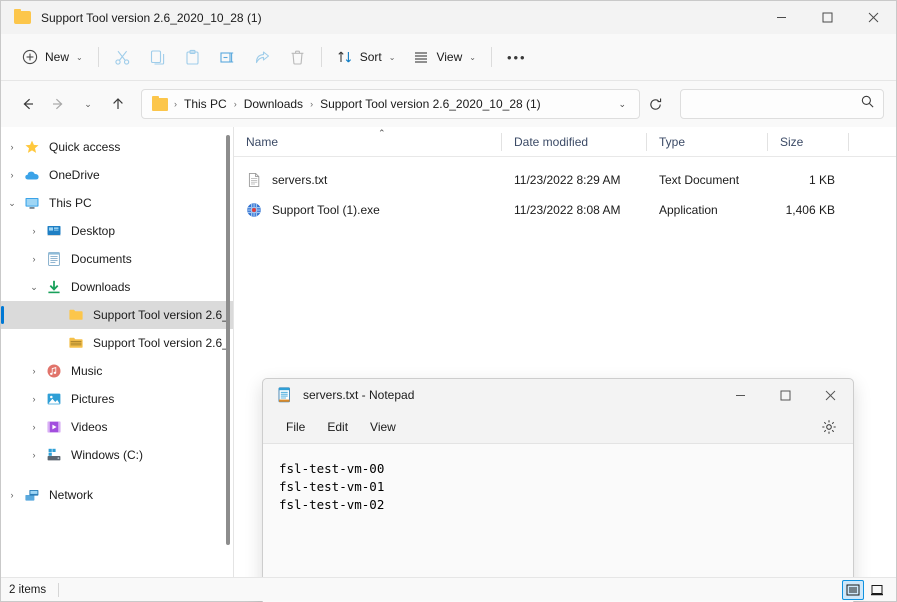  I want to click on sidebar-item-music: › Music, so click(117, 371).